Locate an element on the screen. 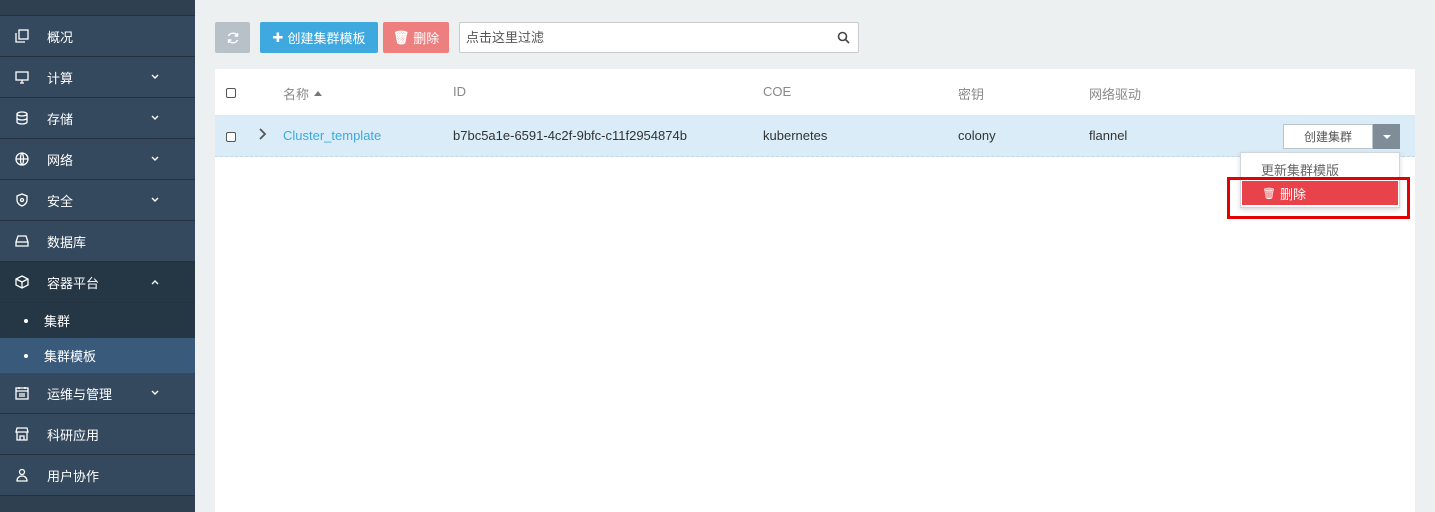 Image resolution: width=1435 pixels, height=512 pixels. create-button-label: 创建集群模板 is located at coordinates (326, 38).